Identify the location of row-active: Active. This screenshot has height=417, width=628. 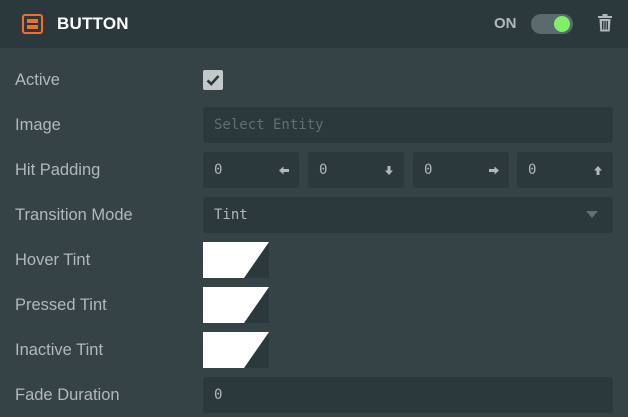
(314, 80).